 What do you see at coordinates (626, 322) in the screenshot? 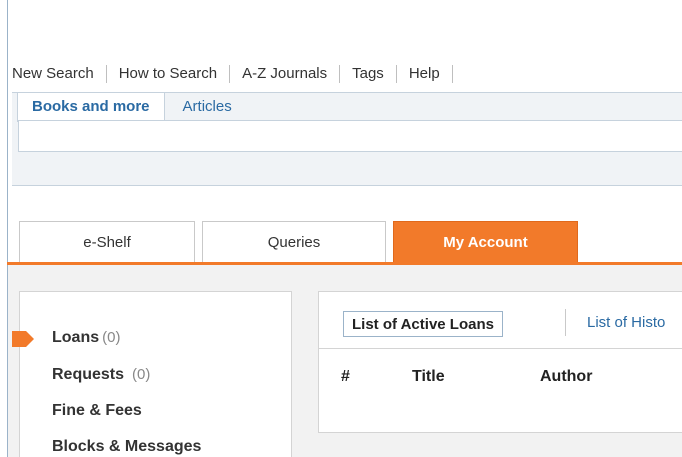
I see `tab-loan-history: List of Histo` at bounding box center [626, 322].